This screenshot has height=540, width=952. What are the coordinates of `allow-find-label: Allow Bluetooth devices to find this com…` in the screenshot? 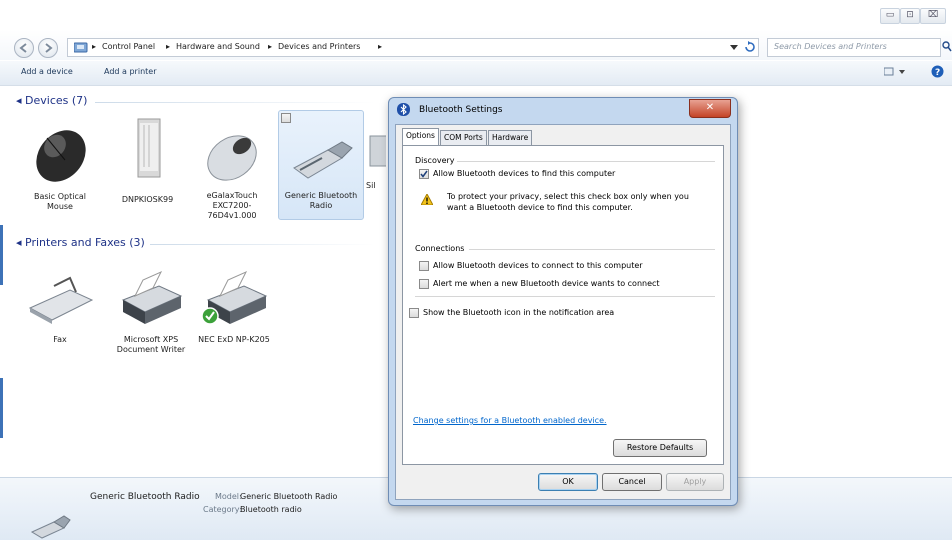 It's located at (524, 173).